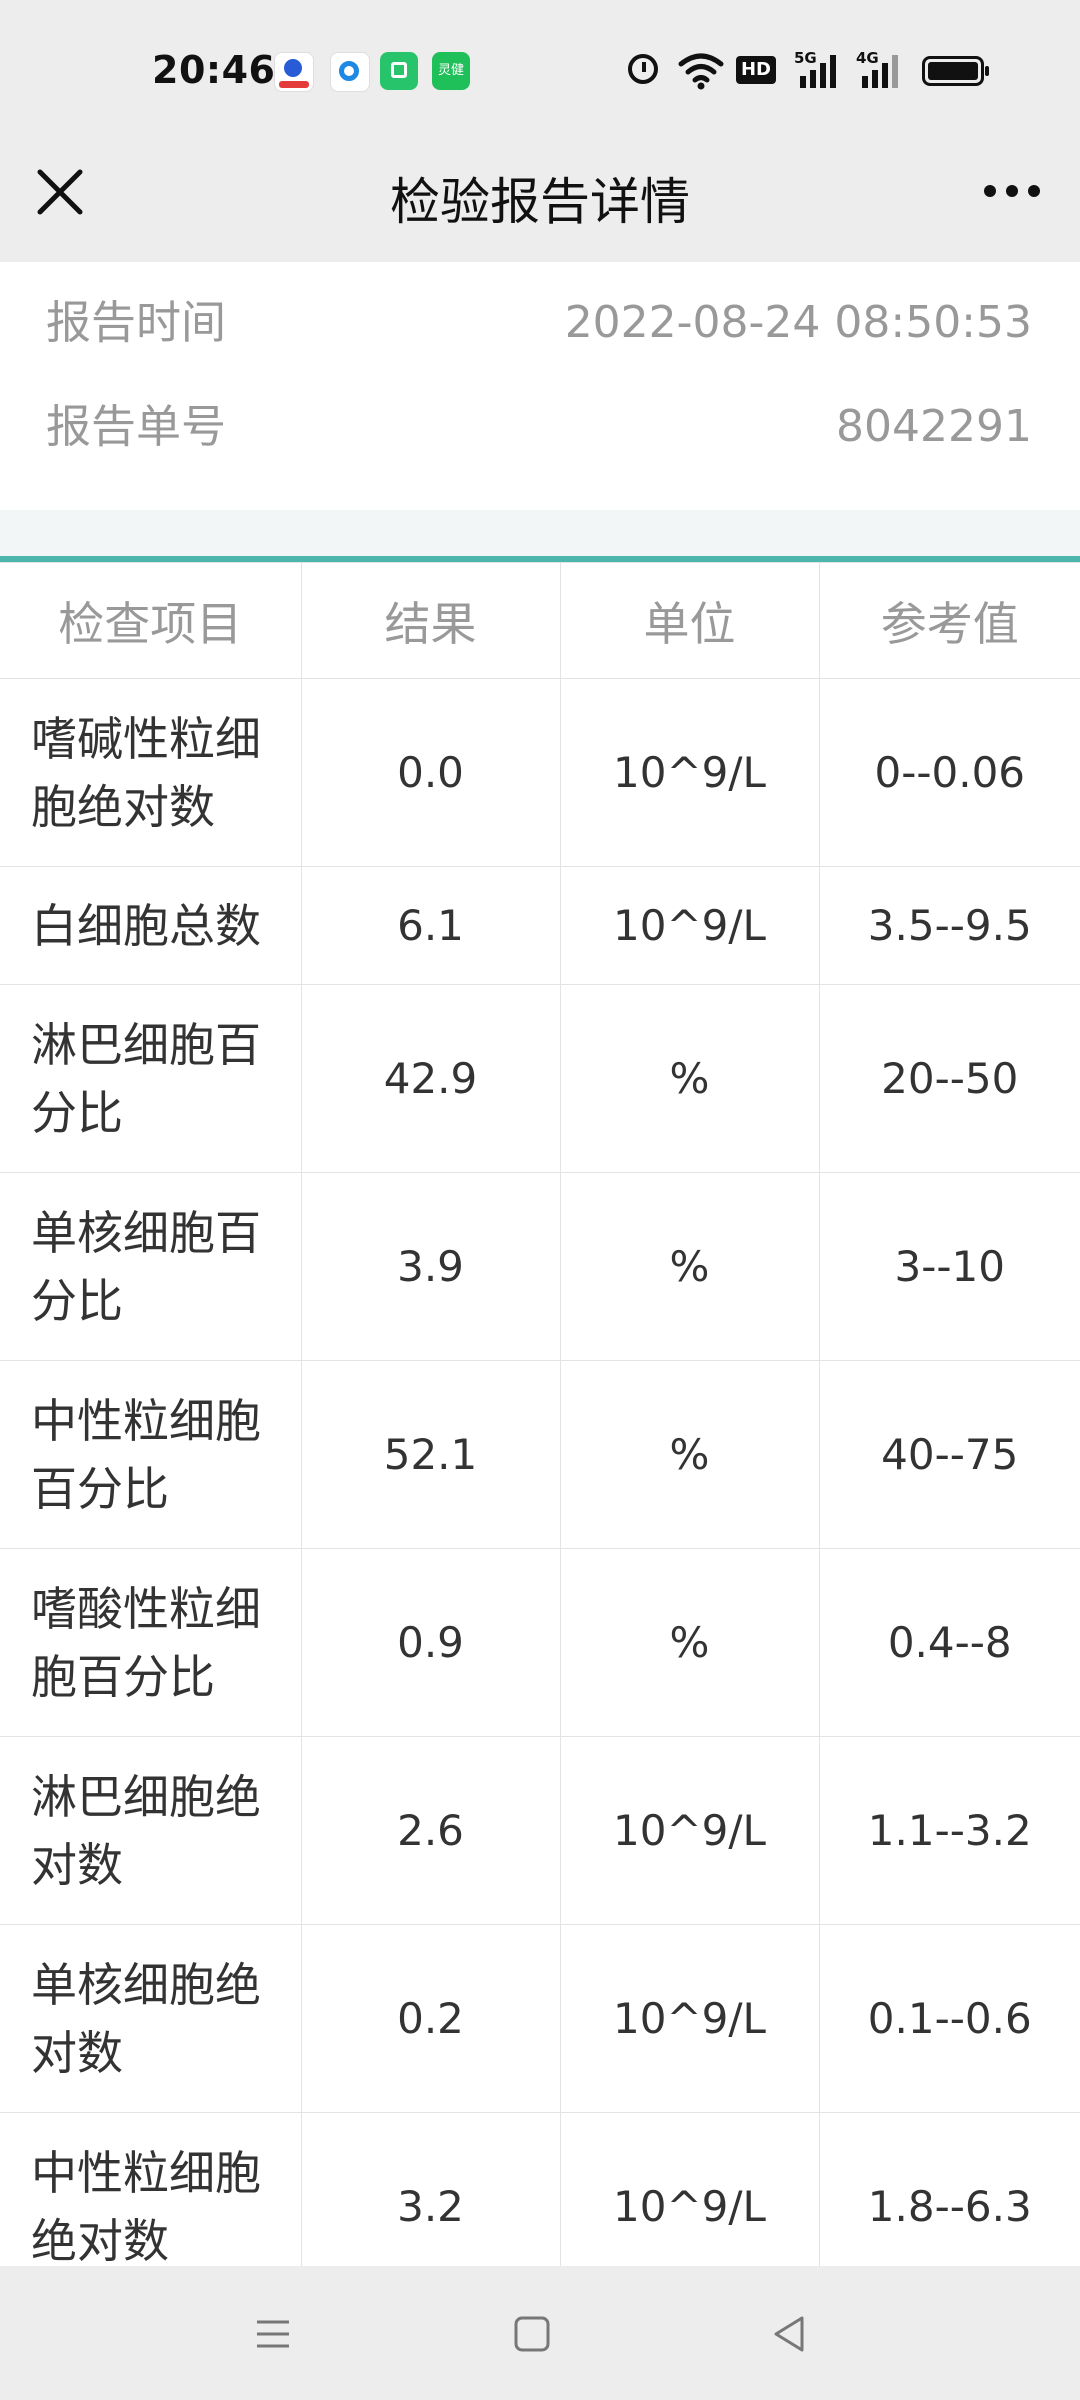  I want to click on item-reference: 20--50, so click(949, 1078).